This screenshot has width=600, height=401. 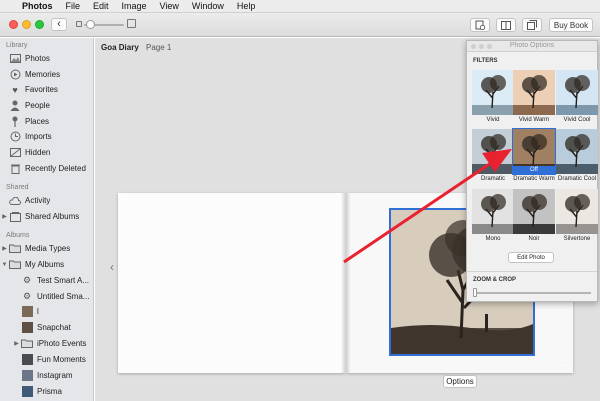 What do you see at coordinates (13, 24) in the screenshot?
I see `close-window-button` at bounding box center [13, 24].